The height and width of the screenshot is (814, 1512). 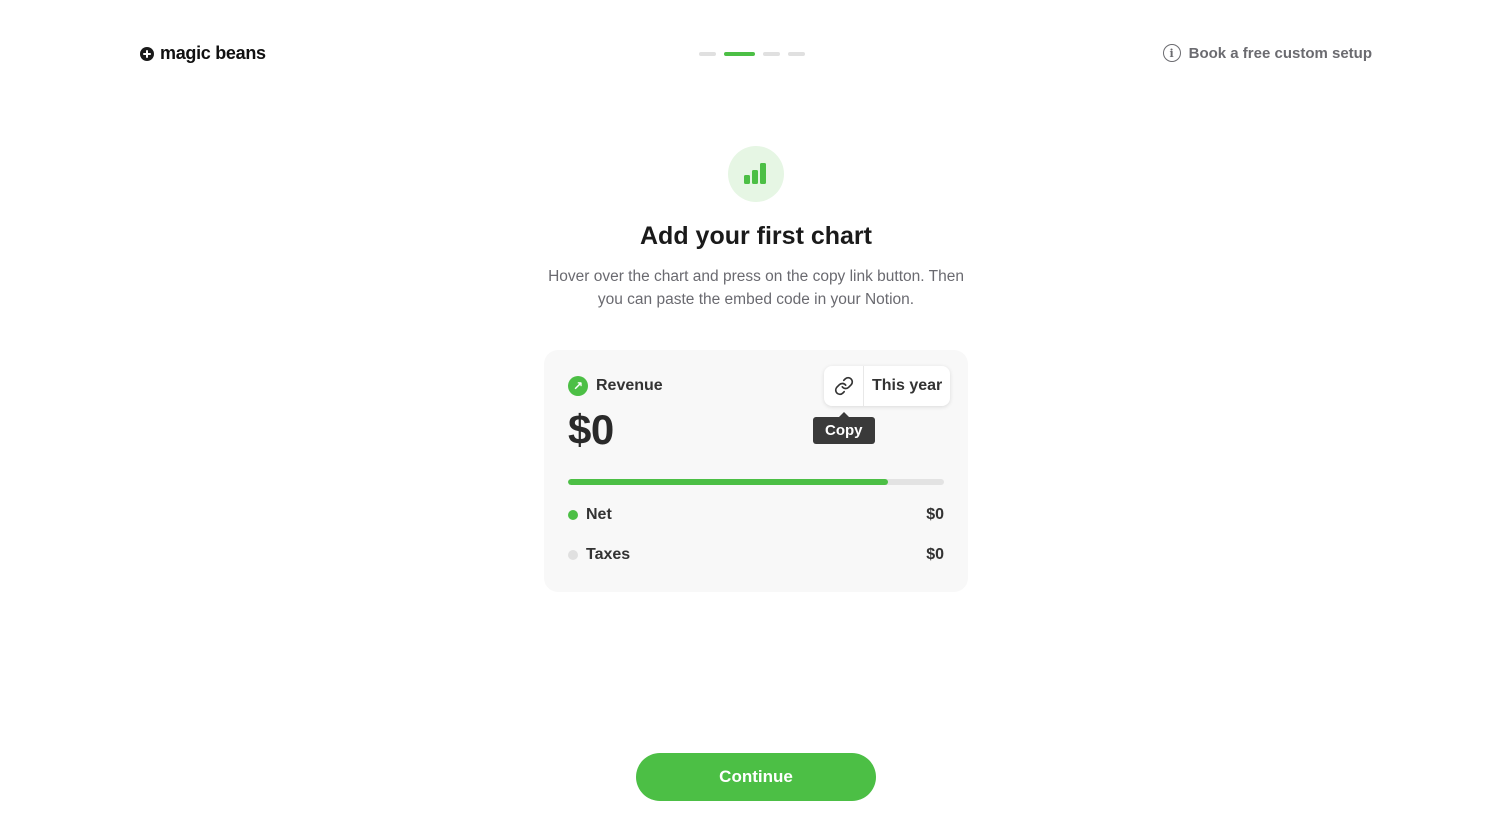 What do you see at coordinates (728, 482) in the screenshot?
I see `progress-fill` at bounding box center [728, 482].